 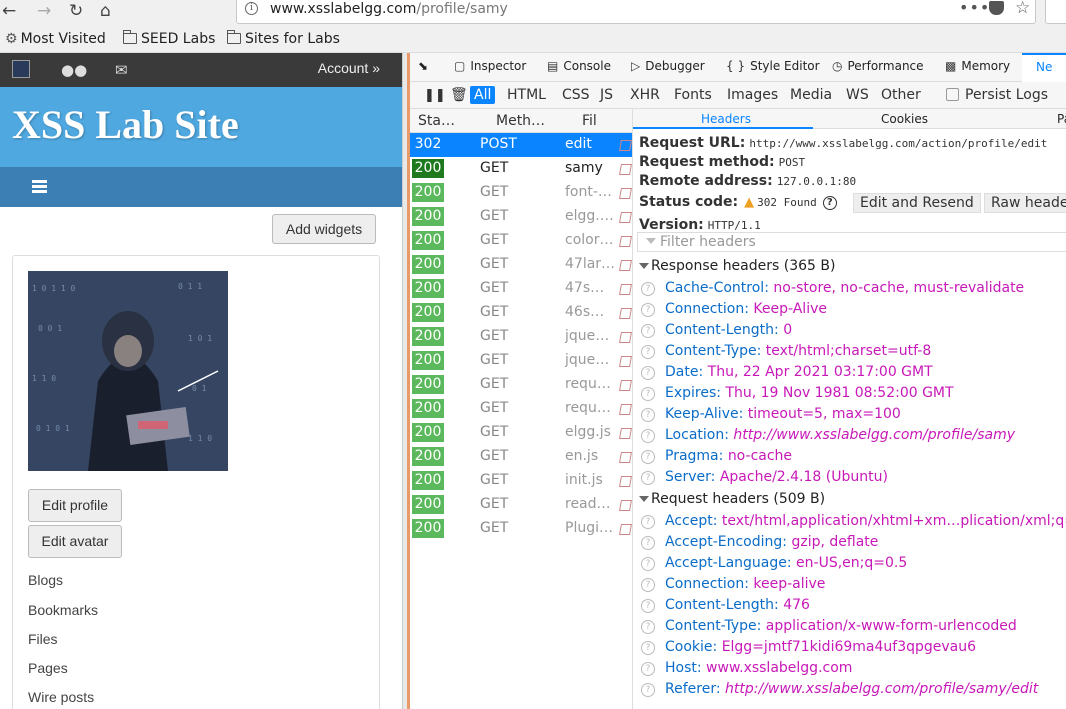 What do you see at coordinates (787, 202) in the screenshot?
I see `status-code-value: 302 Found` at bounding box center [787, 202].